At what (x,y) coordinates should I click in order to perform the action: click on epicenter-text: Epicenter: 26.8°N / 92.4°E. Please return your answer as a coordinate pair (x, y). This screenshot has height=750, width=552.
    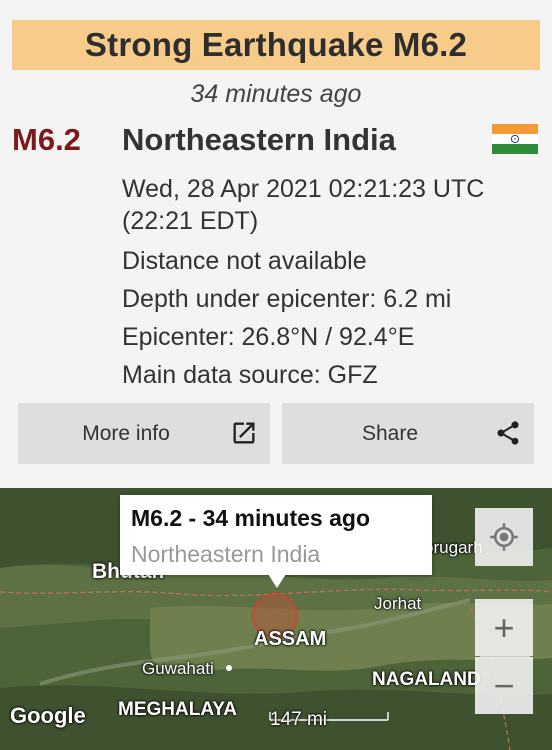
    Looking at the image, I should click on (268, 337).